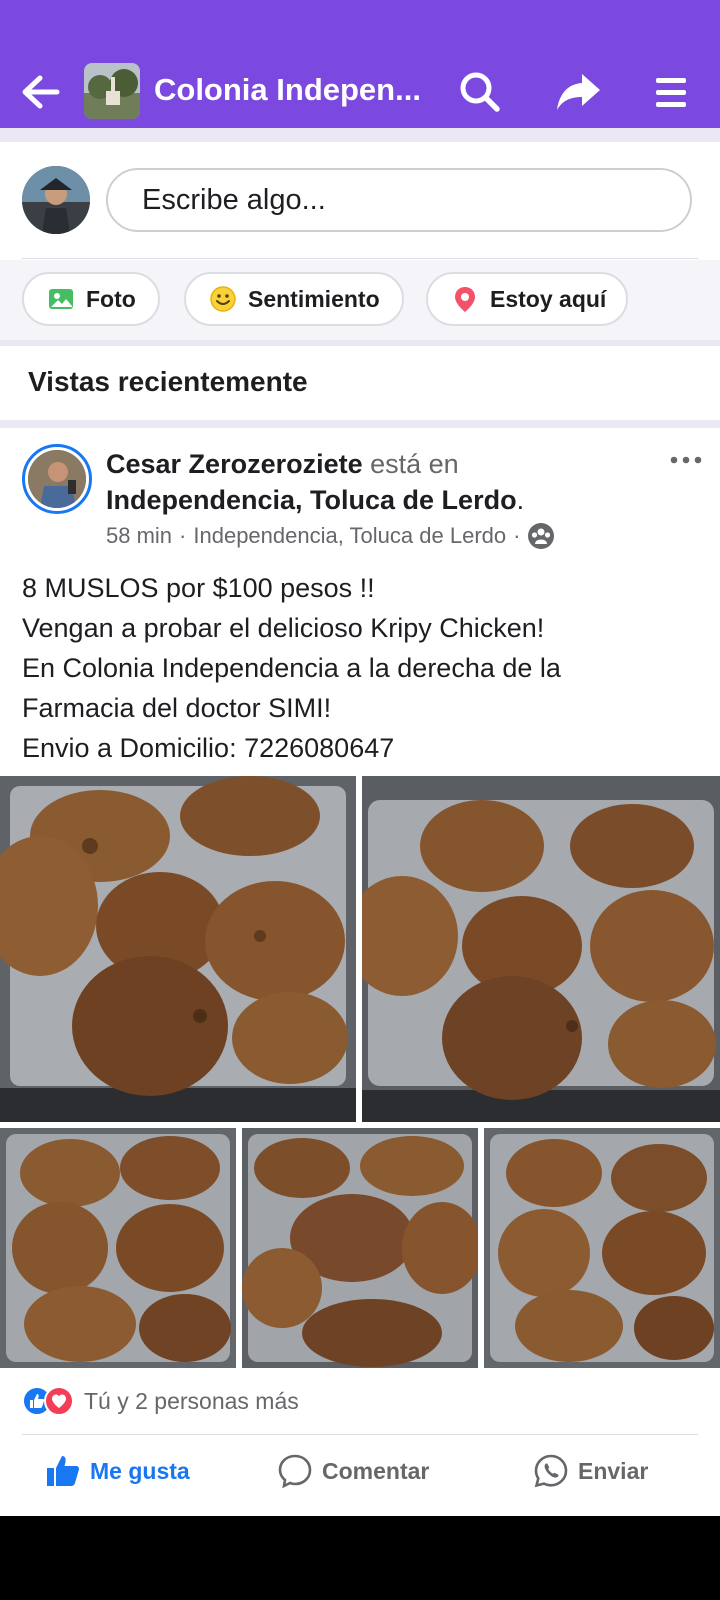 Image resolution: width=720 pixels, height=1600 pixels. I want to click on back-arrow-icon, so click(41, 92).